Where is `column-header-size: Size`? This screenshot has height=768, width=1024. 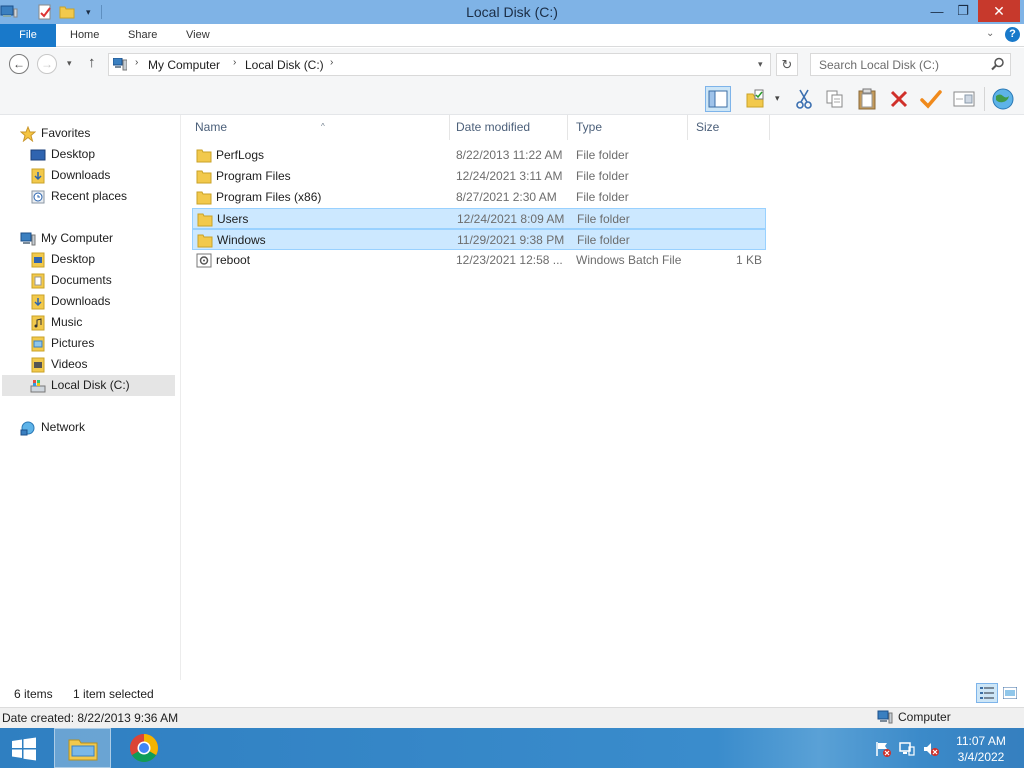 column-header-size: Size is located at coordinates (729, 127).